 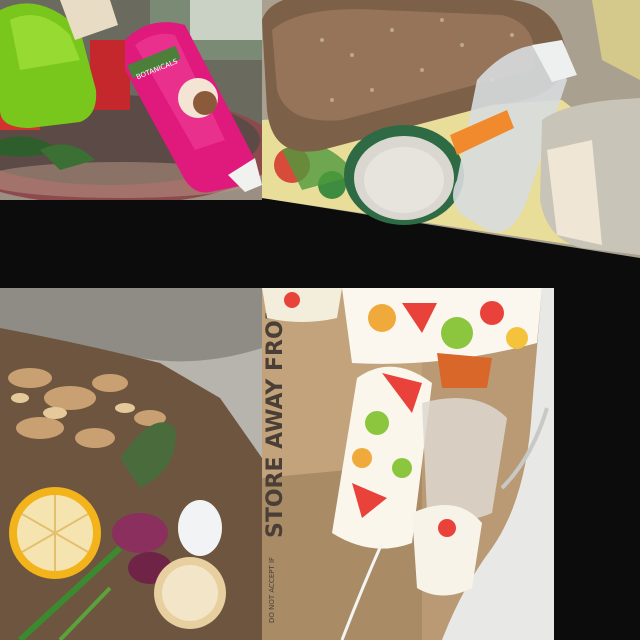 What do you see at coordinates (447, 550) in the screenshot?
I see `paper-cup` at bounding box center [447, 550].